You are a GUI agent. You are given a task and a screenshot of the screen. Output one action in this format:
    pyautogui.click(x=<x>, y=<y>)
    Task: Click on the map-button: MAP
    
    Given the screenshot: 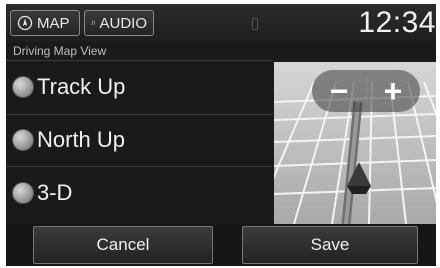 What is the action you would take?
    pyautogui.click(x=45, y=23)
    